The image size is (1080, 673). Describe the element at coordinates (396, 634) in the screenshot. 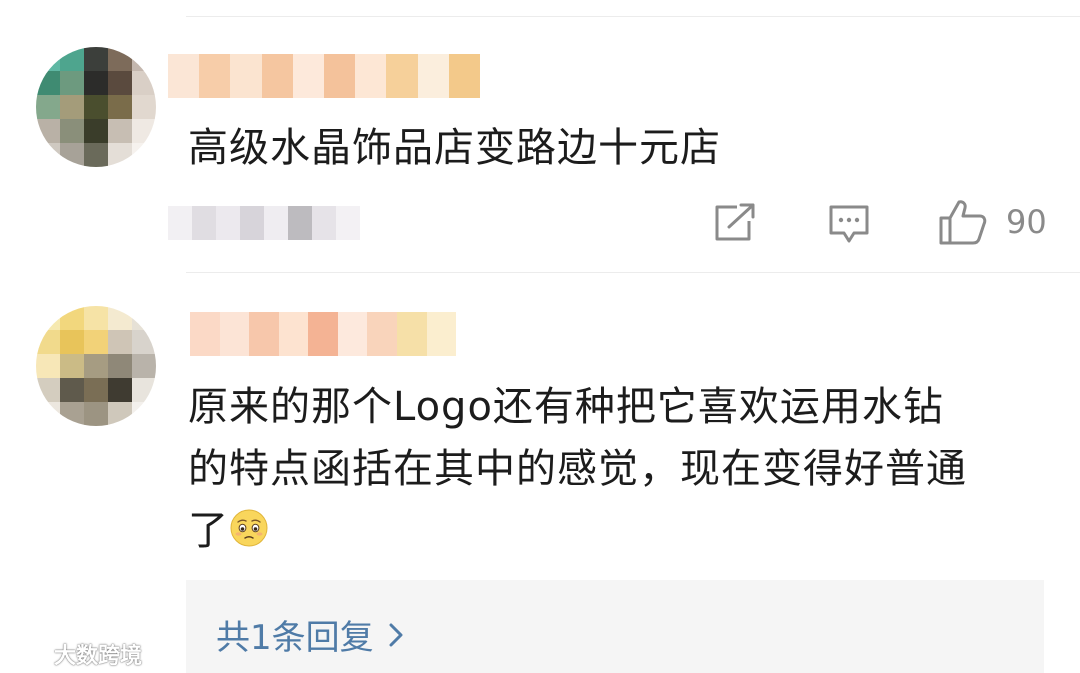

I see `chevron-right-icon` at that location.